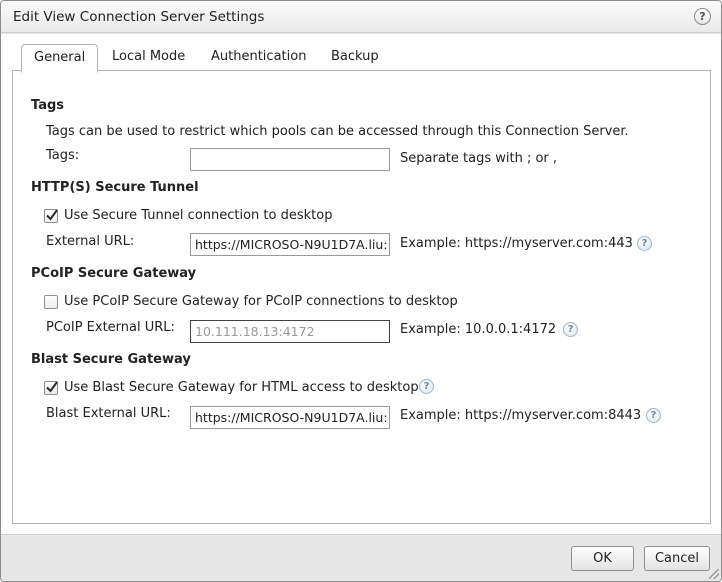 This screenshot has height=582, width=722. Describe the element at coordinates (108, 413) in the screenshot. I see `blast-external-url-label: Blast External URL:` at that location.